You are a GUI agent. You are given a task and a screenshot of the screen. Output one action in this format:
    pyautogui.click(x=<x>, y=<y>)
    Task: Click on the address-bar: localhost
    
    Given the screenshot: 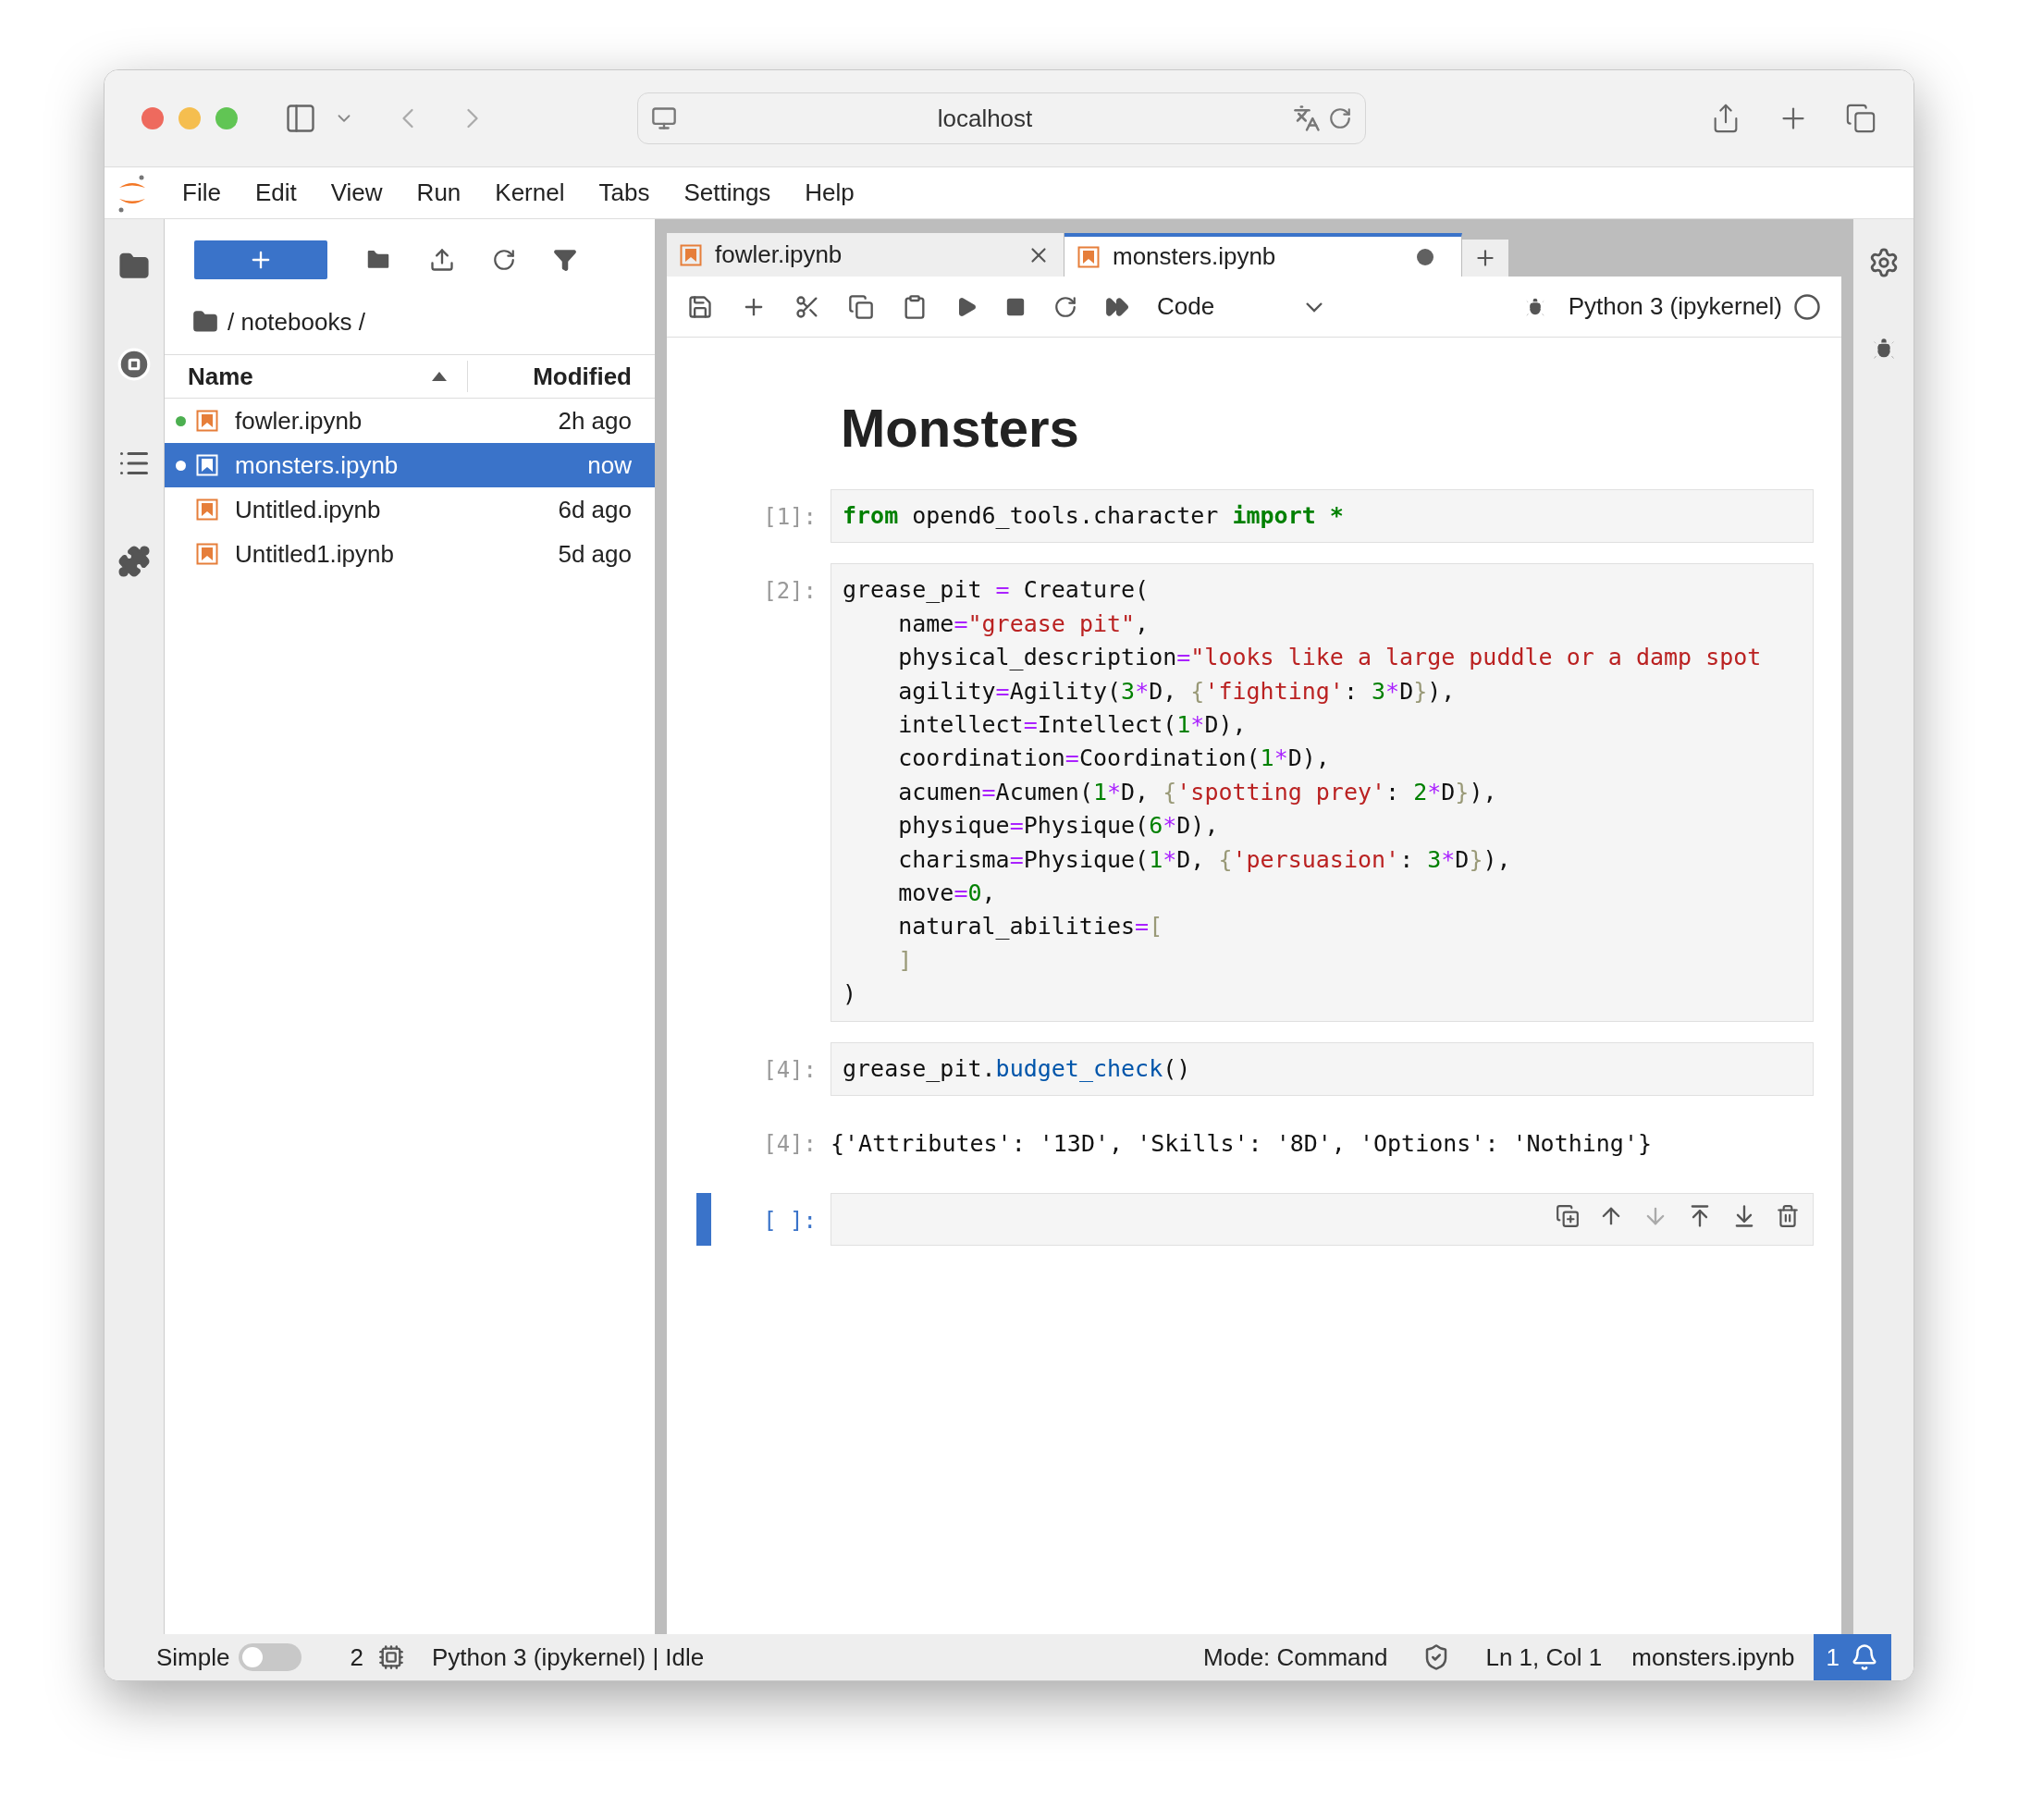 What is the action you would take?
    pyautogui.click(x=1001, y=118)
    